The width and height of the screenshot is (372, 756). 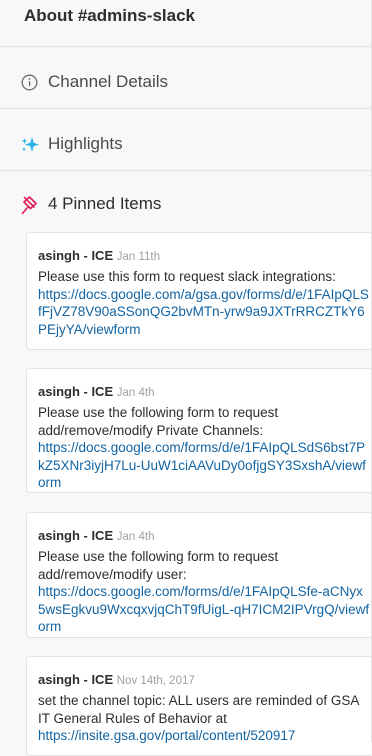 I want to click on pinned-items-section: 4 Pinned Items, so click(x=185, y=201).